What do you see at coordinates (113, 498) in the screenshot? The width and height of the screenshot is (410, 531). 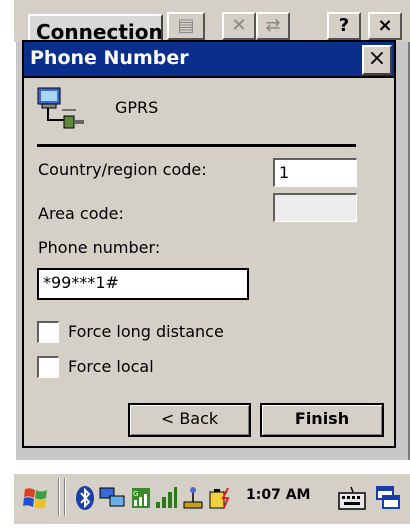 I see `network-icon` at bounding box center [113, 498].